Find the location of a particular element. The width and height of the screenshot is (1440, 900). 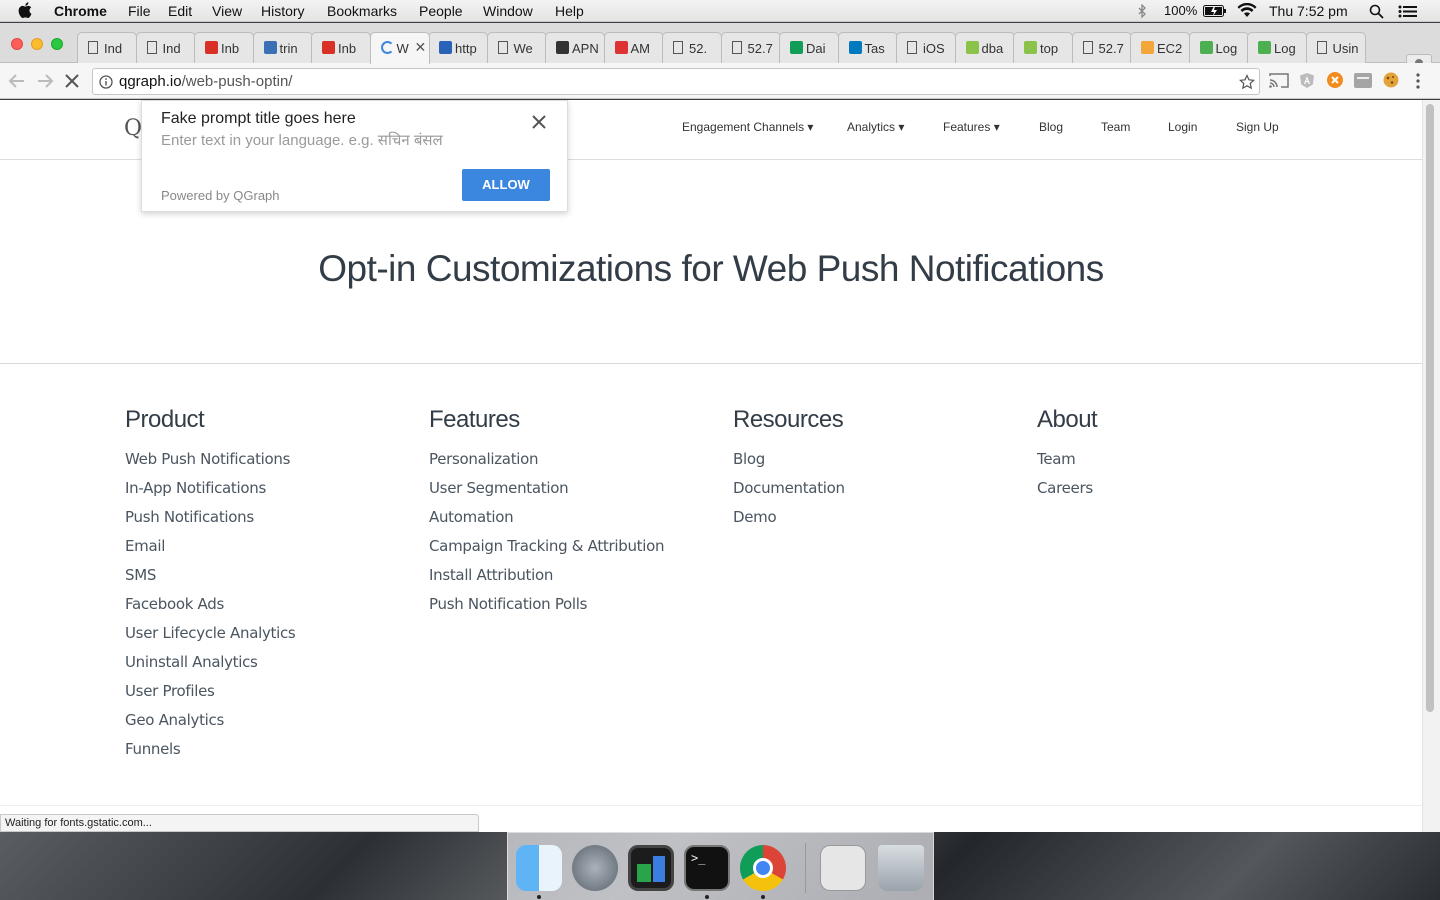

footer-link: Personalization is located at coordinates (546, 464).